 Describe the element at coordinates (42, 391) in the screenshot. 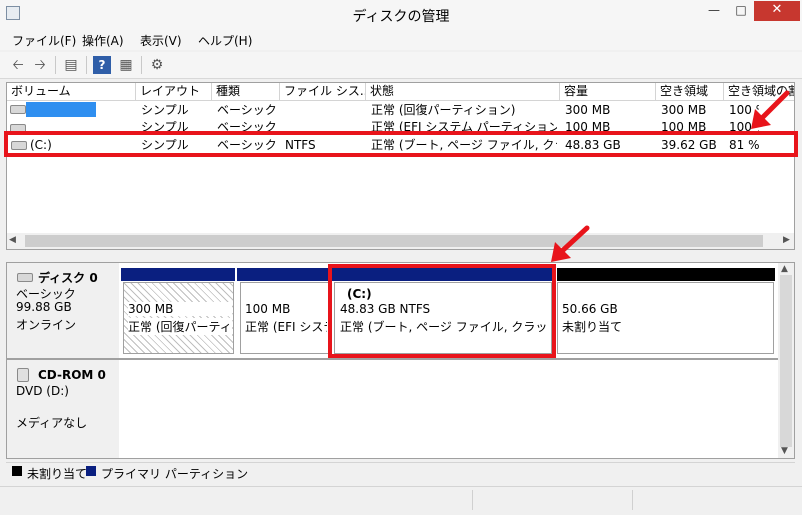

I see `cdrom0-type: DVD (D:)` at that location.